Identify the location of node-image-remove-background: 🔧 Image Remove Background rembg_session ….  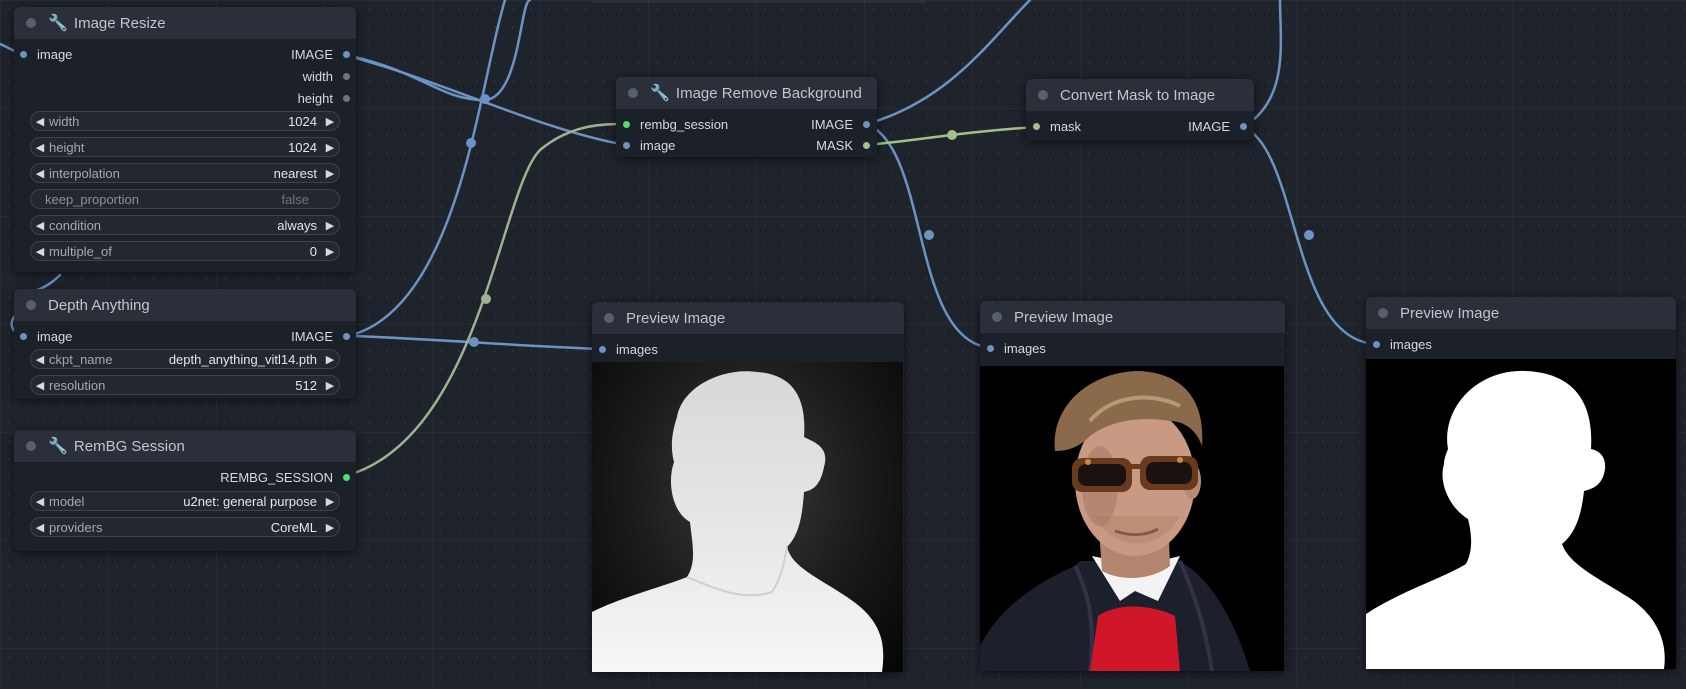
(746, 117).